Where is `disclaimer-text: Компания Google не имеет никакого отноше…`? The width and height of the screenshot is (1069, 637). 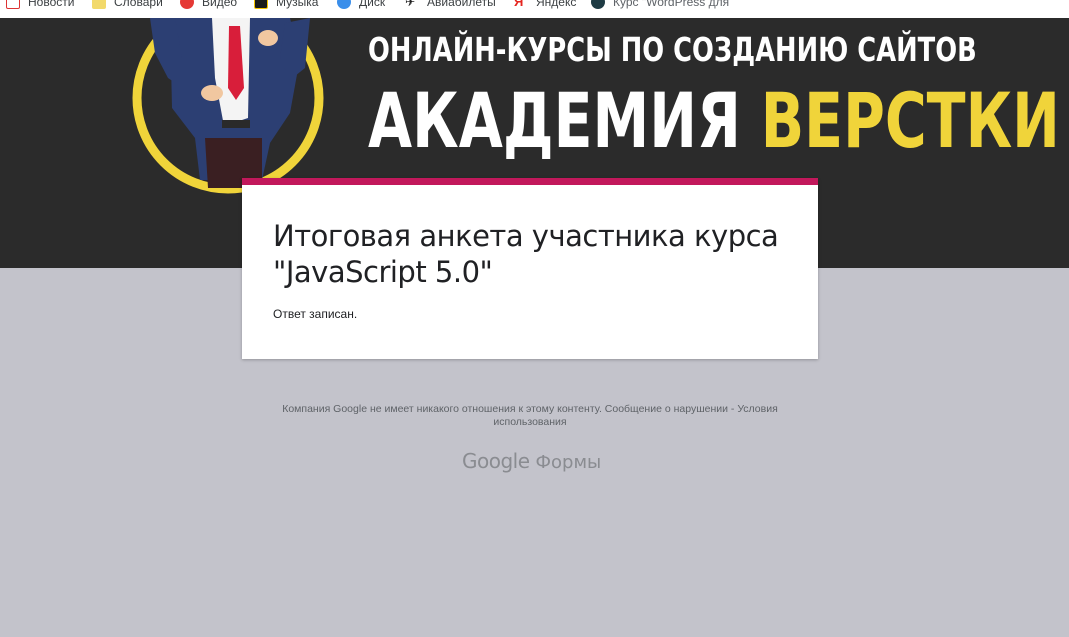
disclaimer-text: Компания Google не имеет никакого отноше… is located at coordinates (442, 409).